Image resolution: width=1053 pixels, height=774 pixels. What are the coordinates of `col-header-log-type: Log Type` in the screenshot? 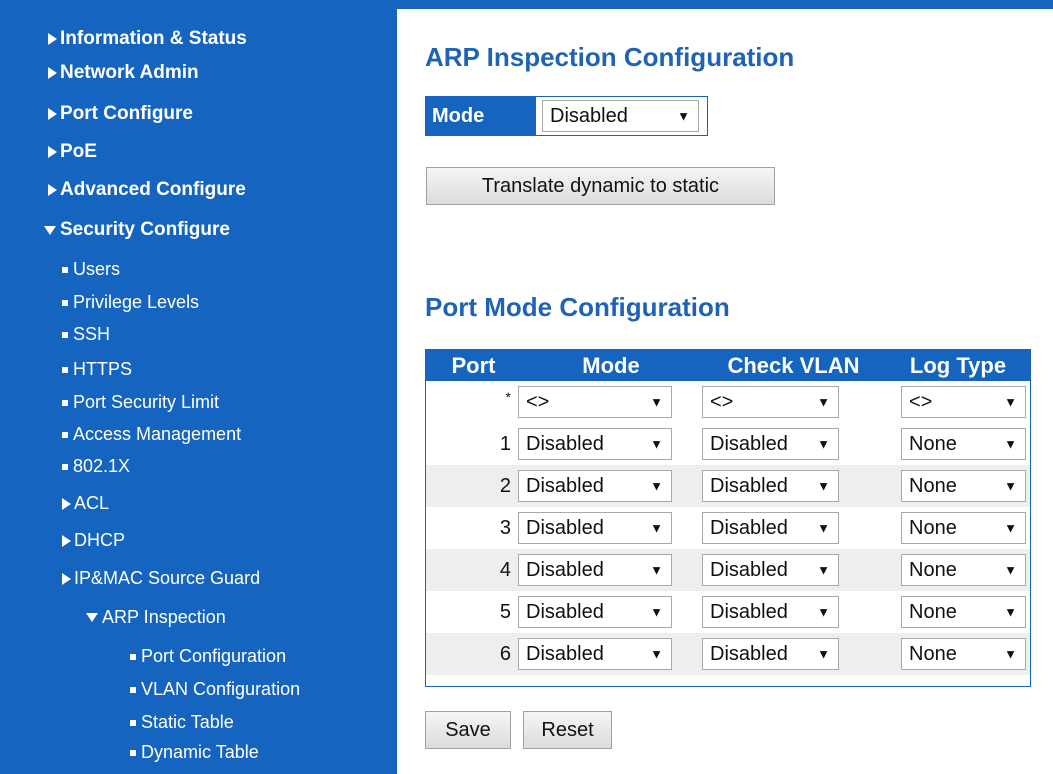 It's located at (958, 365).